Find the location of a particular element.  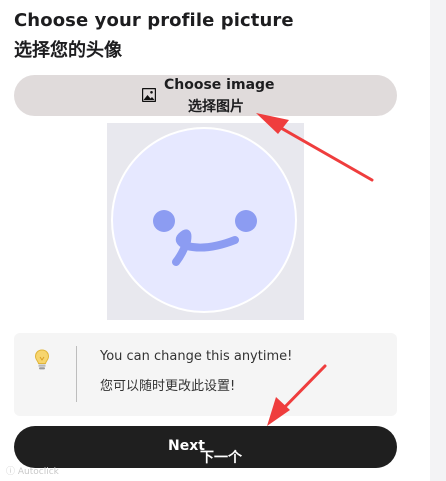

tip-card: You can change this anytime! 您可以随时更改此设置! is located at coordinates (205, 374).